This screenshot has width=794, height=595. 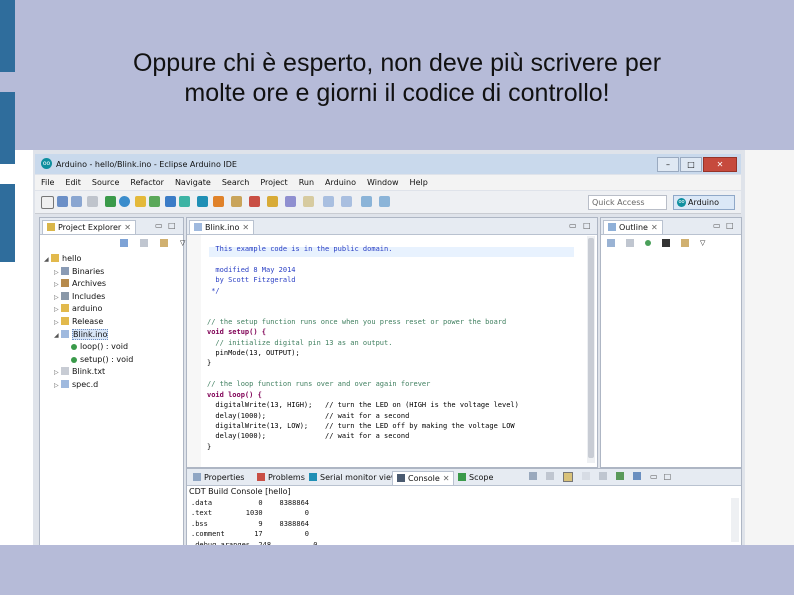 I want to click on print-icon, so click(x=92, y=201).